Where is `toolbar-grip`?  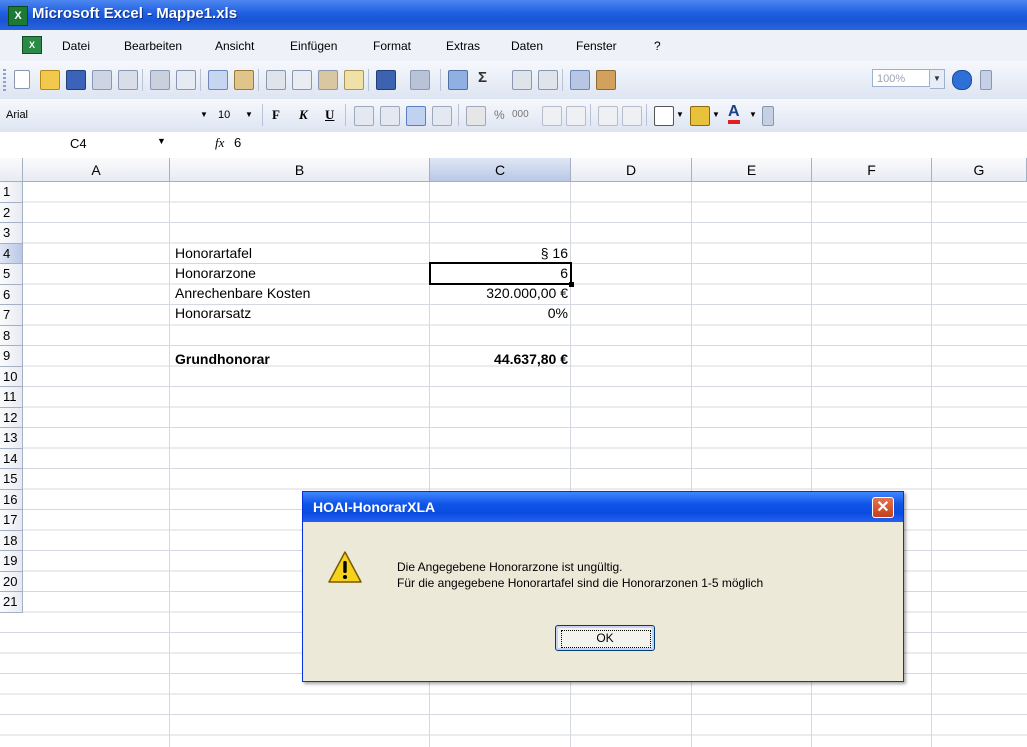 toolbar-grip is located at coordinates (4, 80).